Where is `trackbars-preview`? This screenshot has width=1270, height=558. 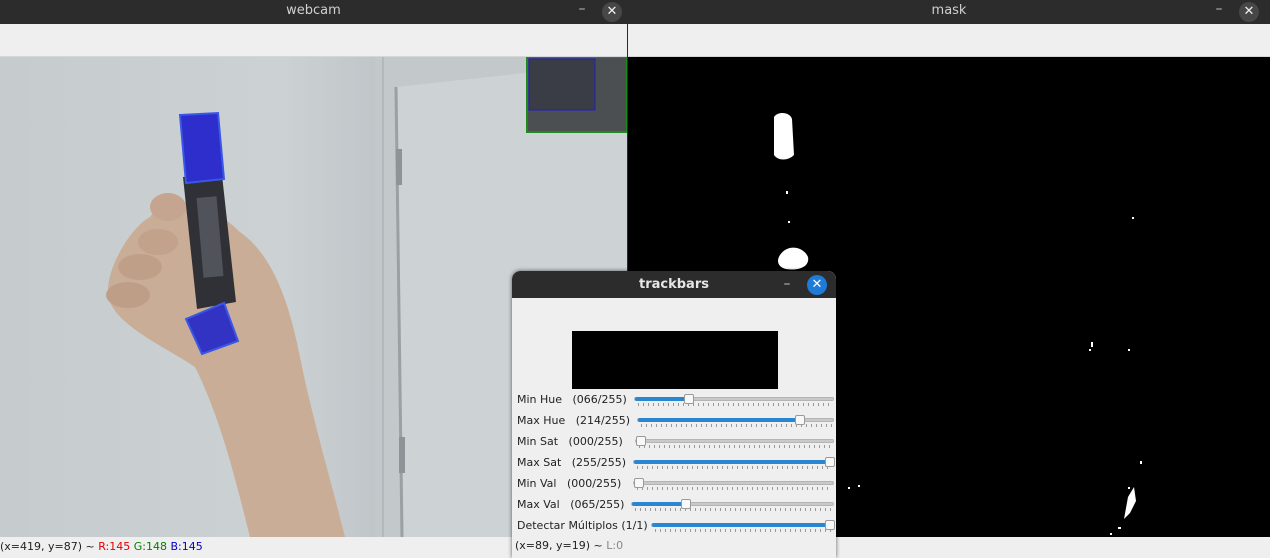 trackbars-preview is located at coordinates (675, 360).